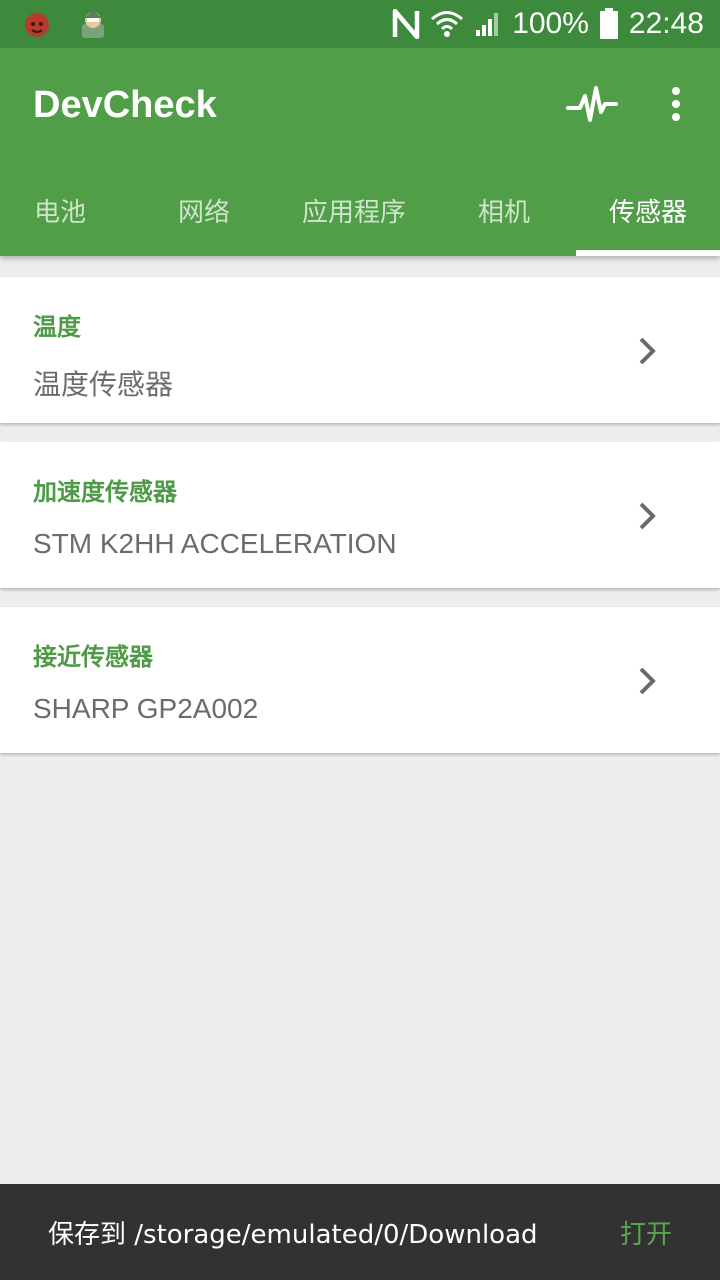 This screenshot has width=720, height=1280. What do you see at coordinates (105, 492) in the screenshot?
I see `sensor-title: 加速度传感器` at bounding box center [105, 492].